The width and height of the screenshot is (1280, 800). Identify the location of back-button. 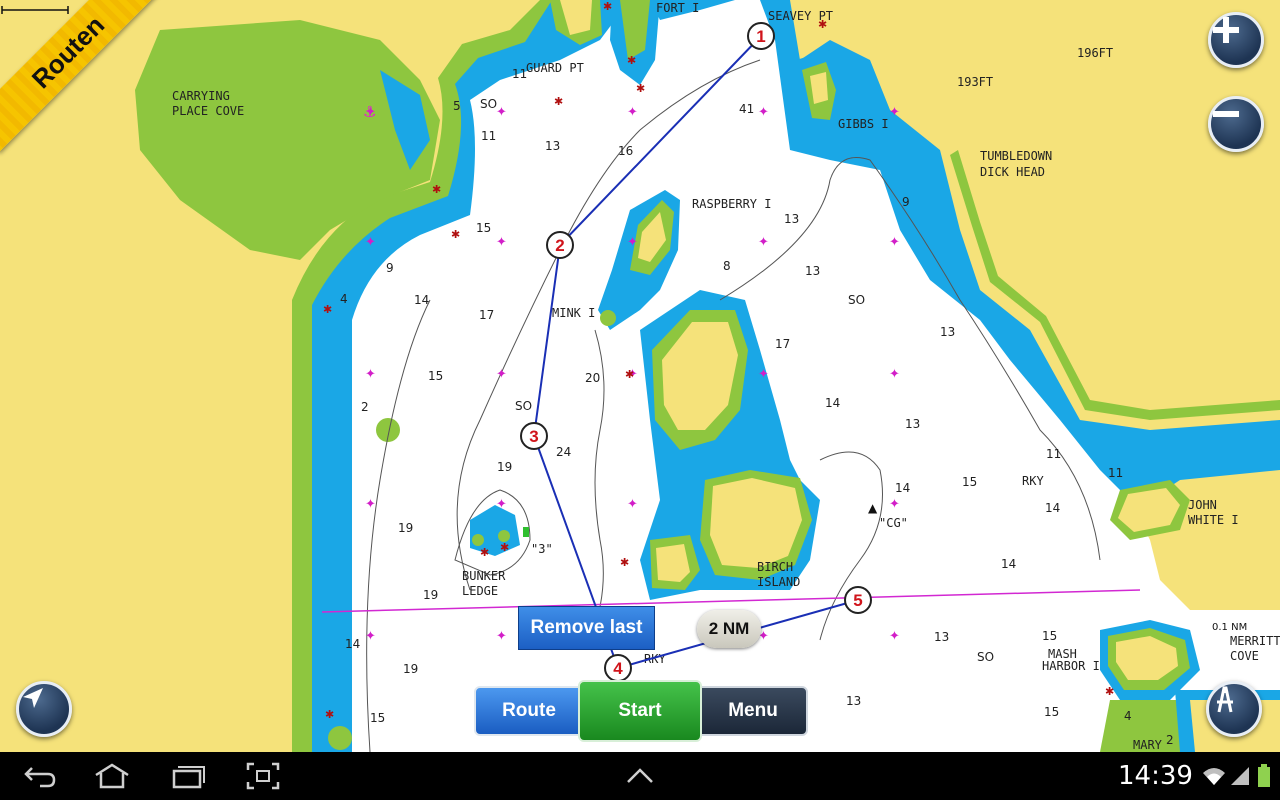
(40, 776).